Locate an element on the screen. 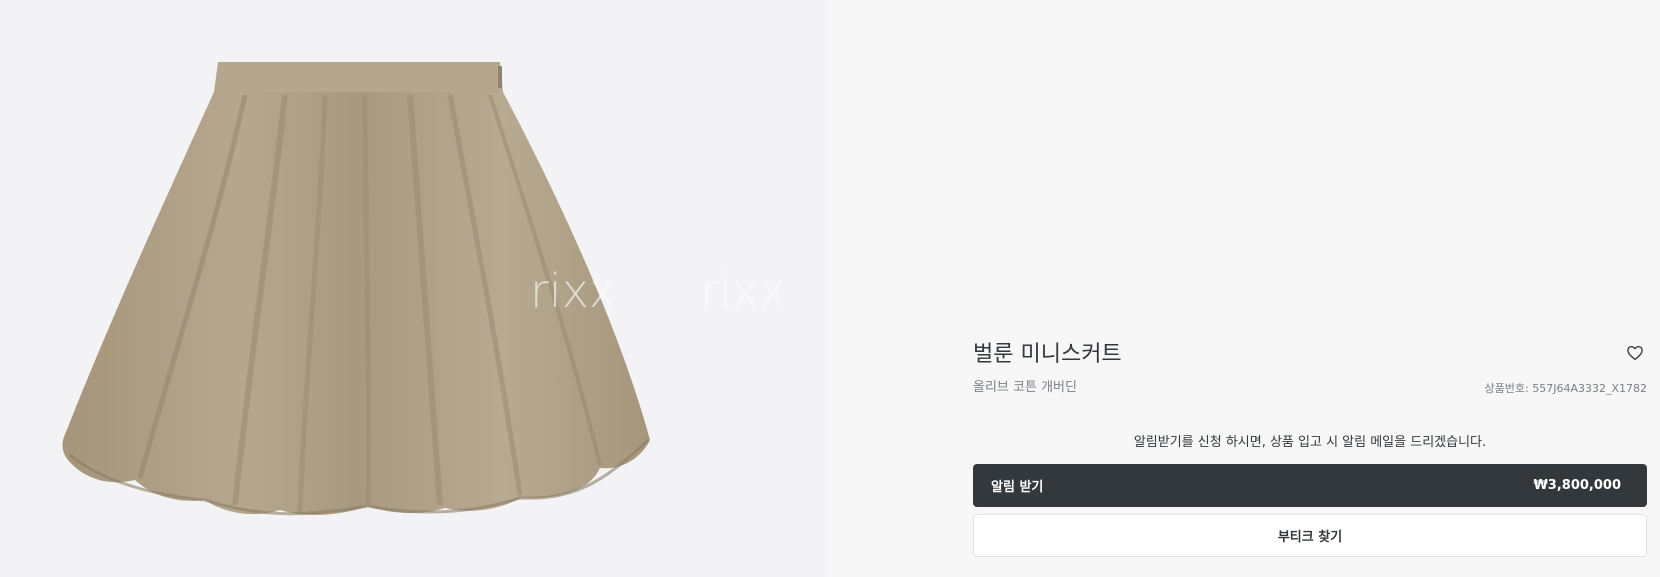 The image size is (1660, 577). heart-outline-icon is located at coordinates (1635, 353).